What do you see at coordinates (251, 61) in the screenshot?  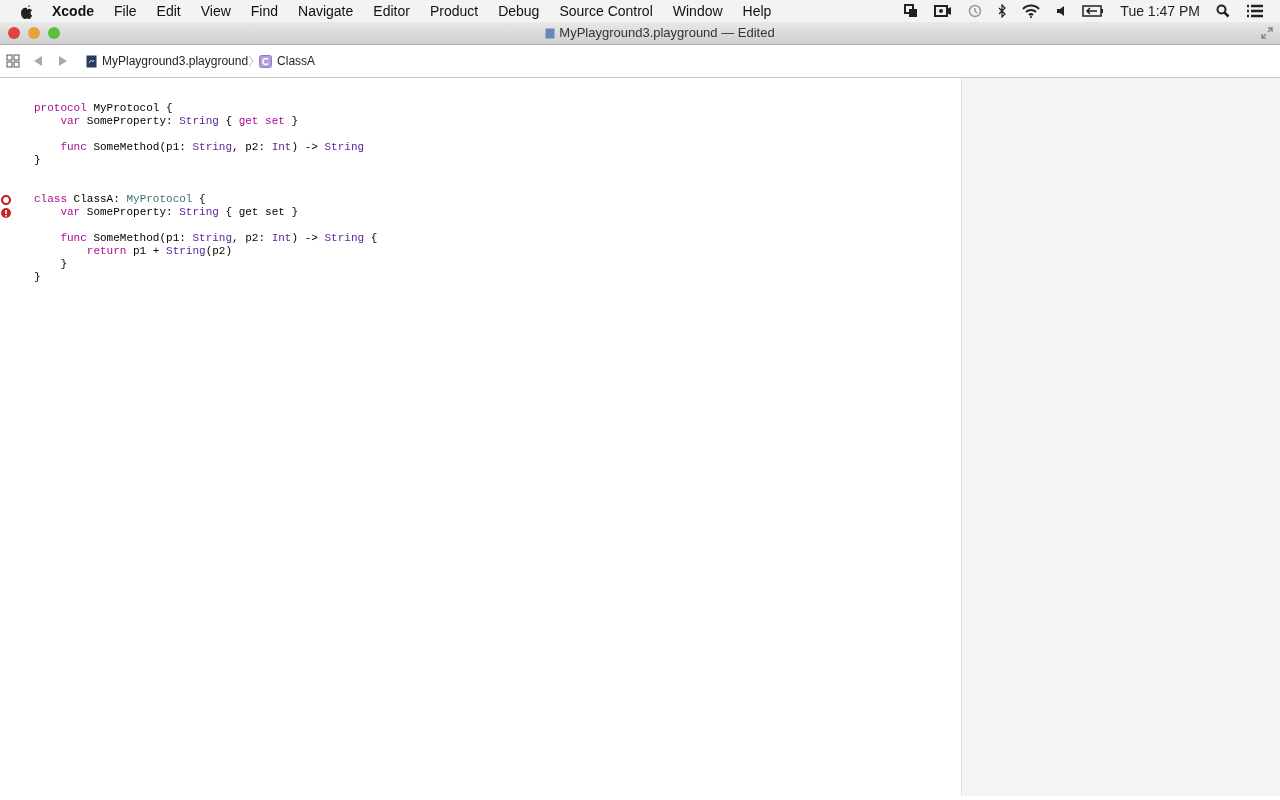 I see `chevron-icon` at bounding box center [251, 61].